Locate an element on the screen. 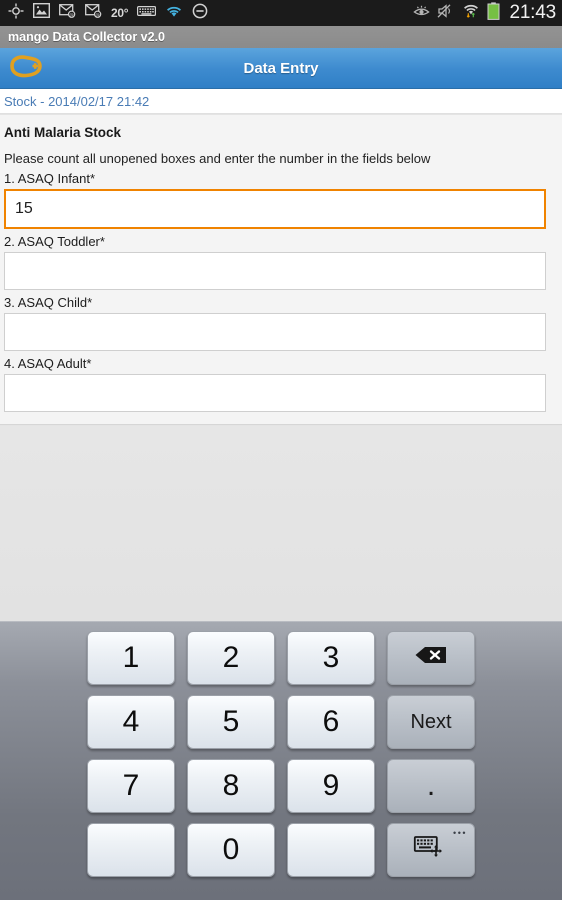 The width and height of the screenshot is (562, 900). keyboard-switch-icon is located at coordinates (431, 850).